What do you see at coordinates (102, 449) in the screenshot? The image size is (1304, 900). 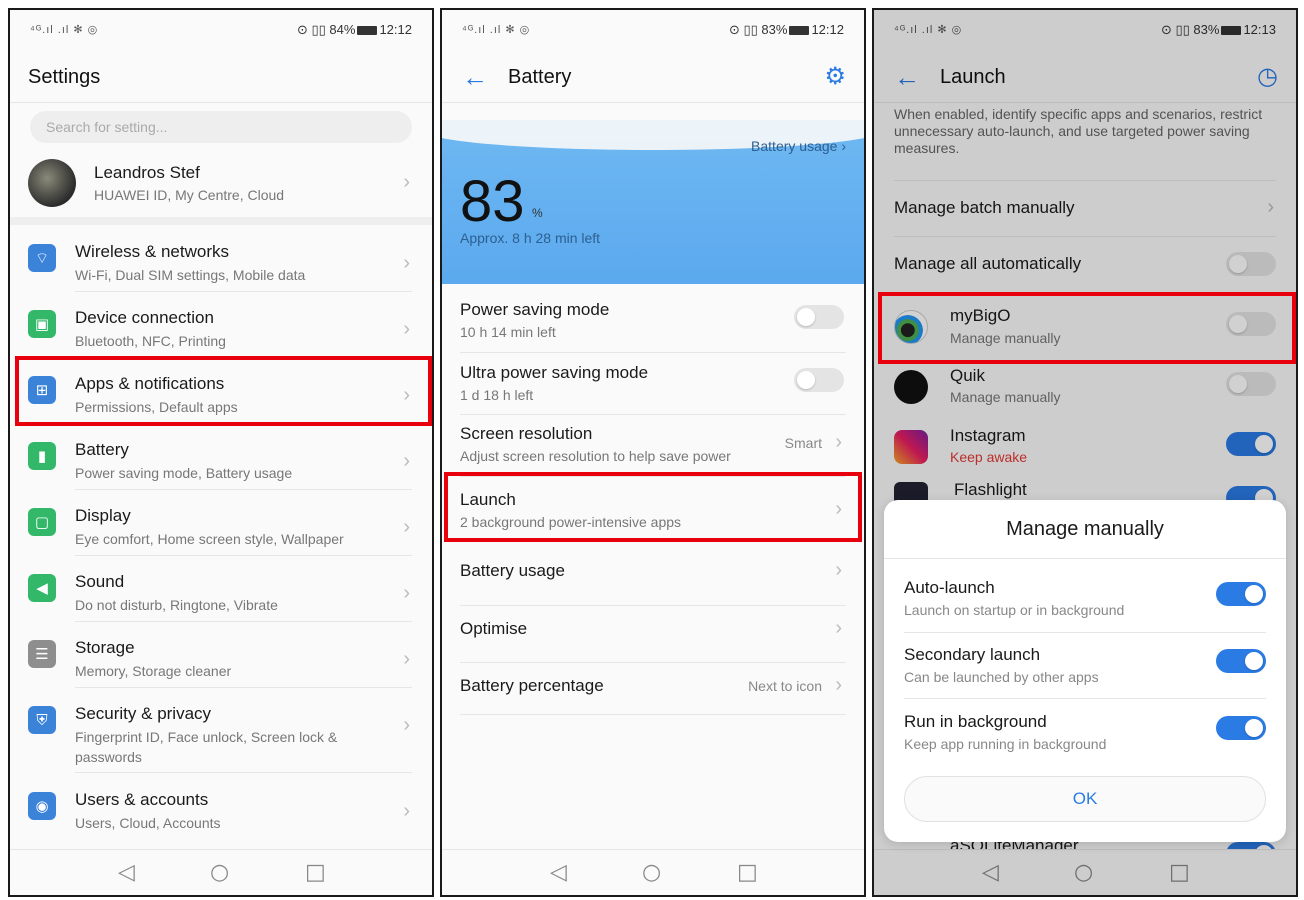 I see `settings-item-title: Battery` at bounding box center [102, 449].